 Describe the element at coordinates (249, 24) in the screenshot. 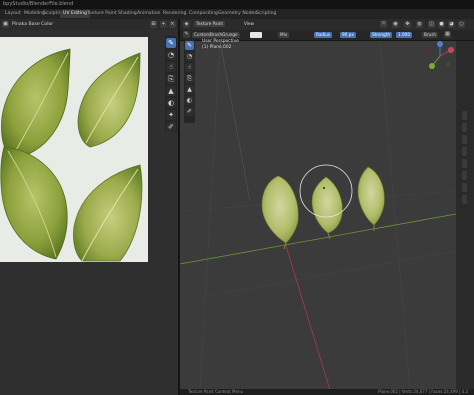

I see `view-menu: View` at that location.